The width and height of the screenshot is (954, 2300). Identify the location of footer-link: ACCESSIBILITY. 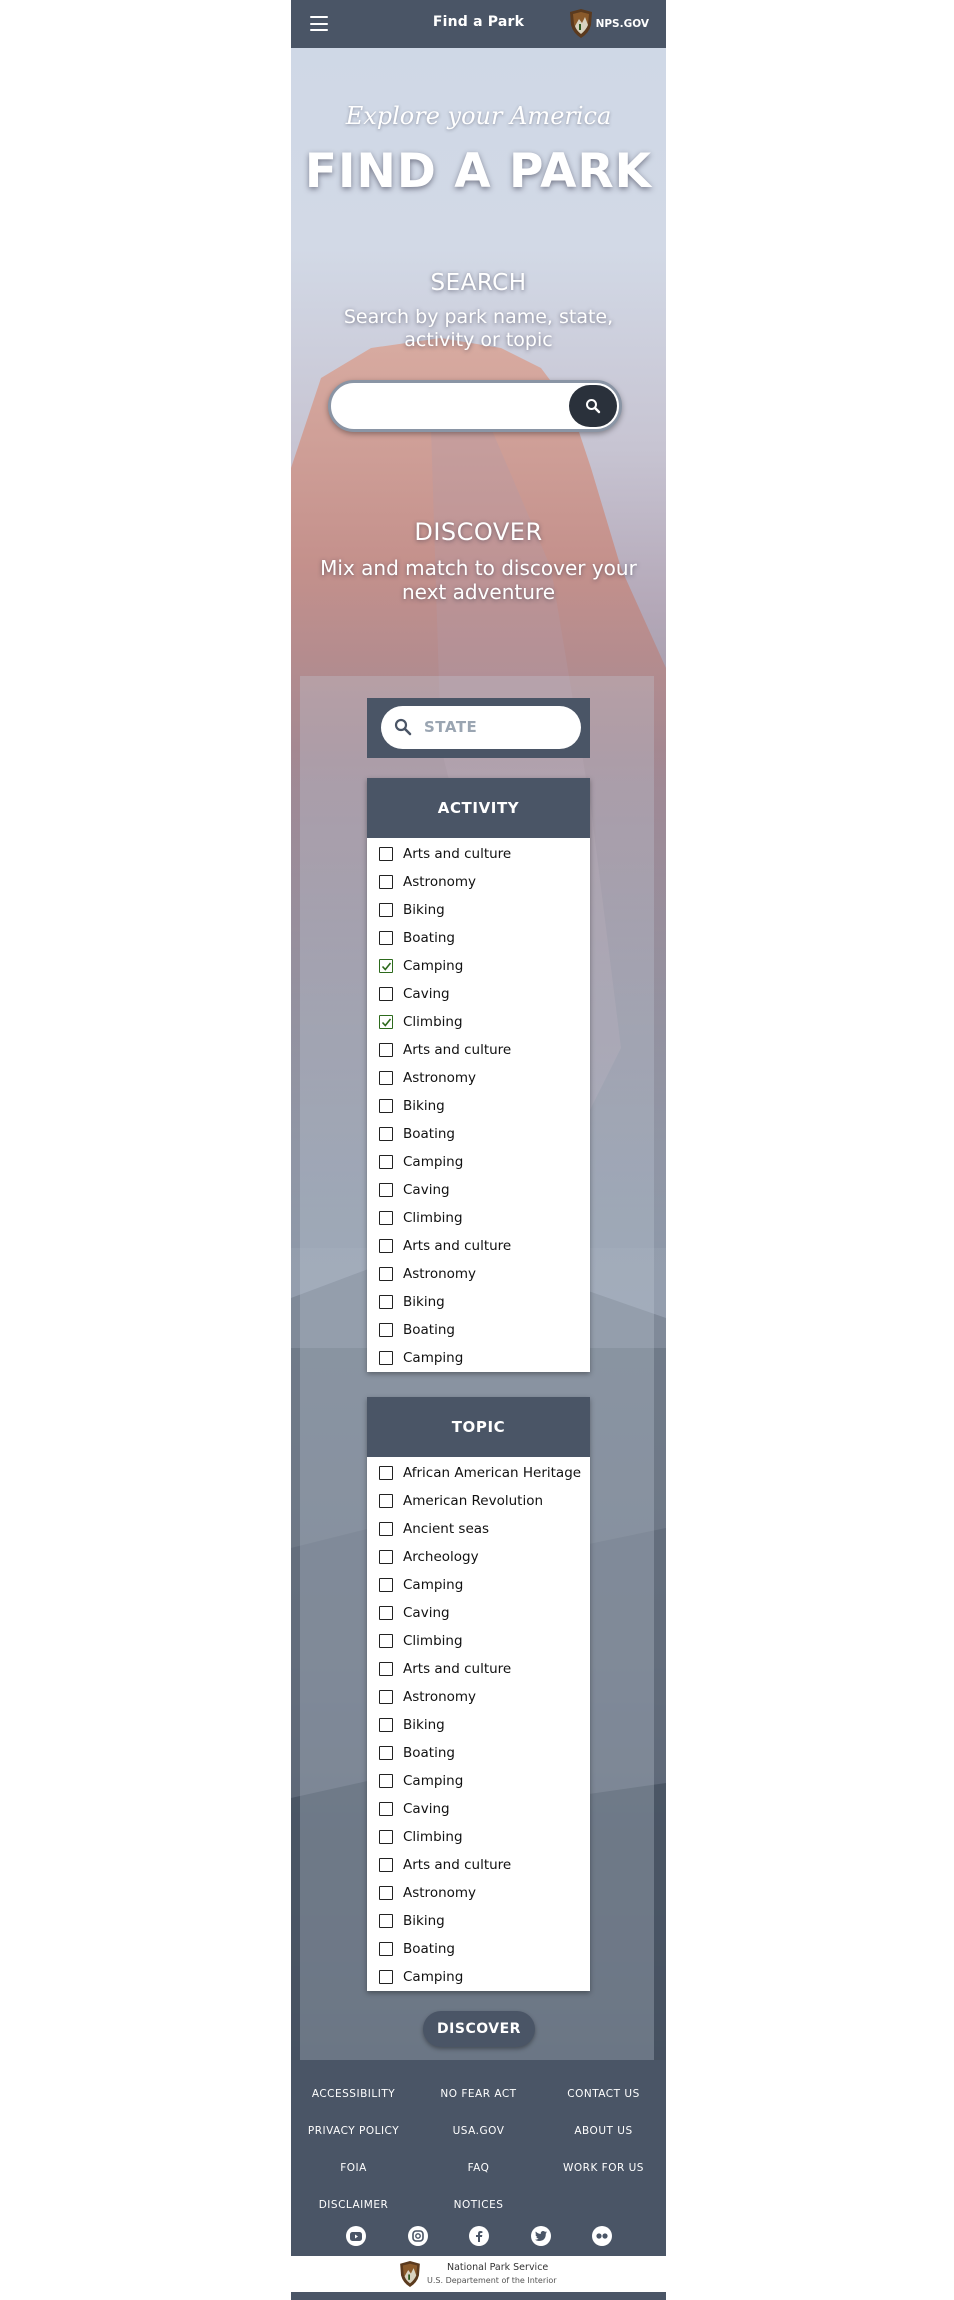
(353, 2094).